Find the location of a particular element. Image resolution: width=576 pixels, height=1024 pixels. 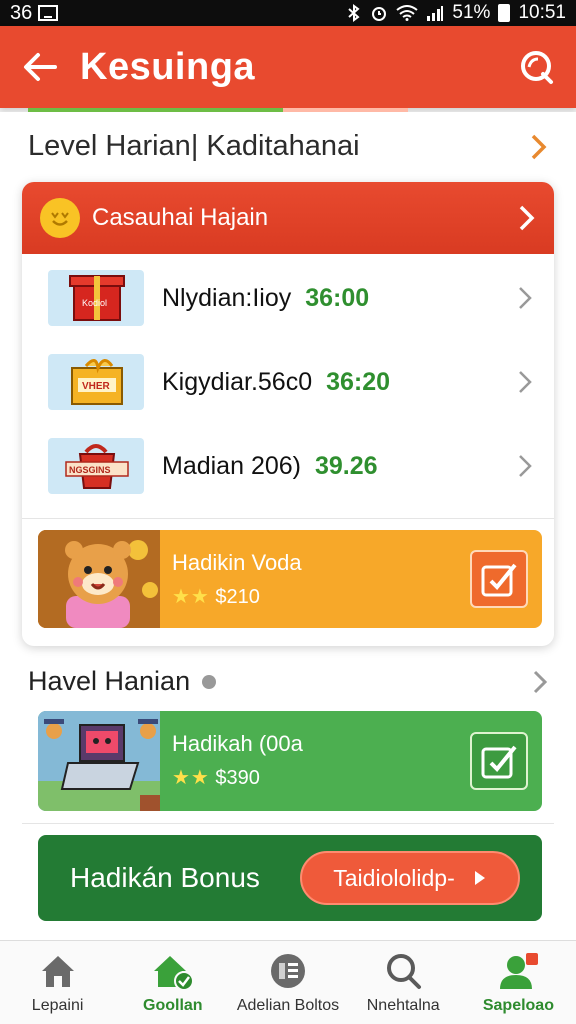

reward-name: Kigydiar.56c0 is located at coordinates (237, 381).